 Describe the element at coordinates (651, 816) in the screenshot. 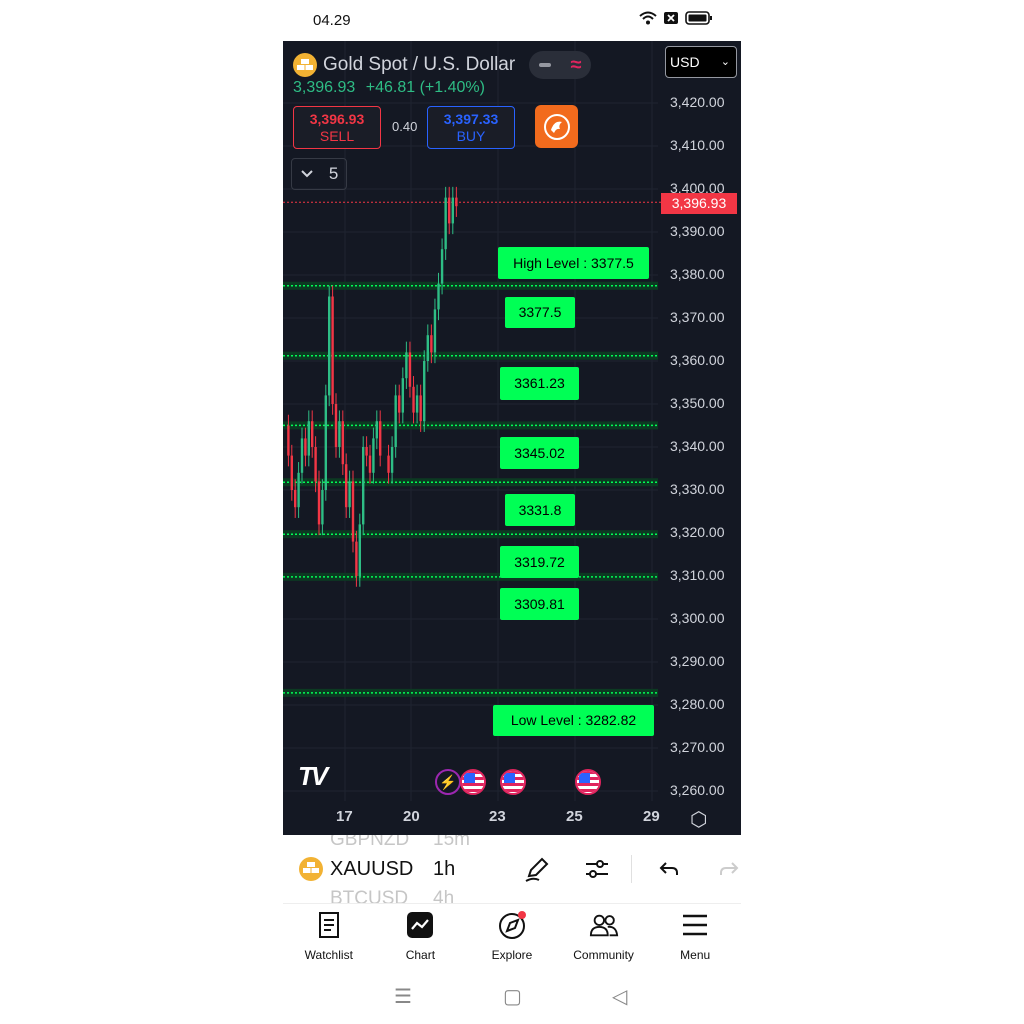

I see `x-tick-29: 29` at that location.